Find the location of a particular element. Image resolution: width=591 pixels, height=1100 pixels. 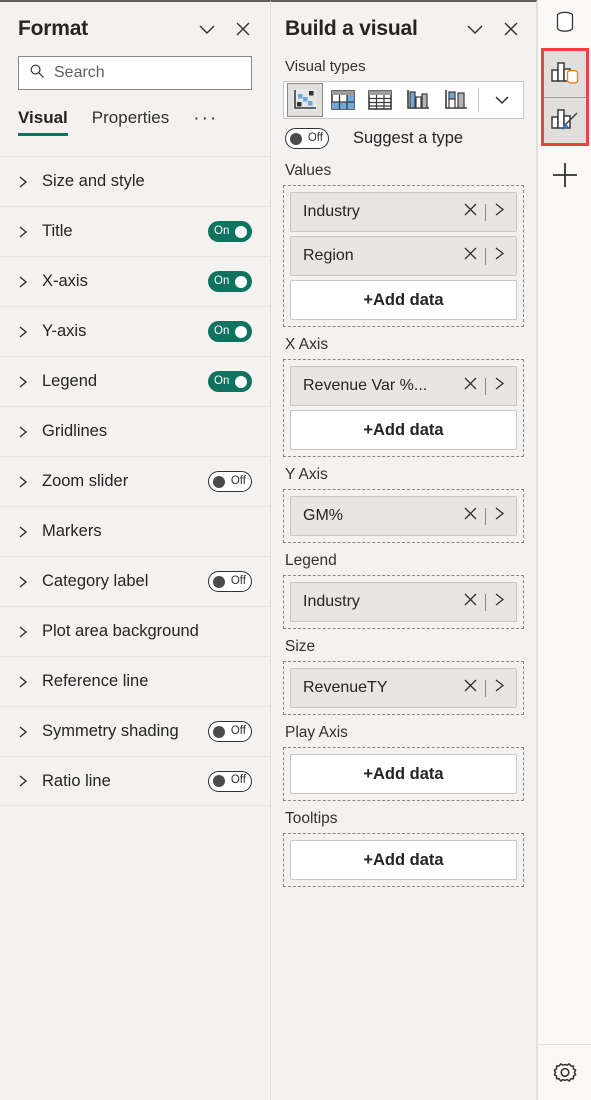

format-row-gridlines: Gridlines is located at coordinates (135, 431).